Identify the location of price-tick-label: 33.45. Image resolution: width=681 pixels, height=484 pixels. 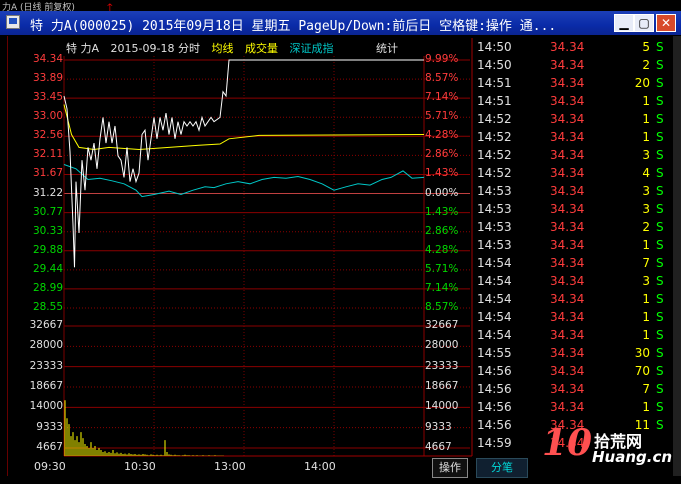
(47, 97).